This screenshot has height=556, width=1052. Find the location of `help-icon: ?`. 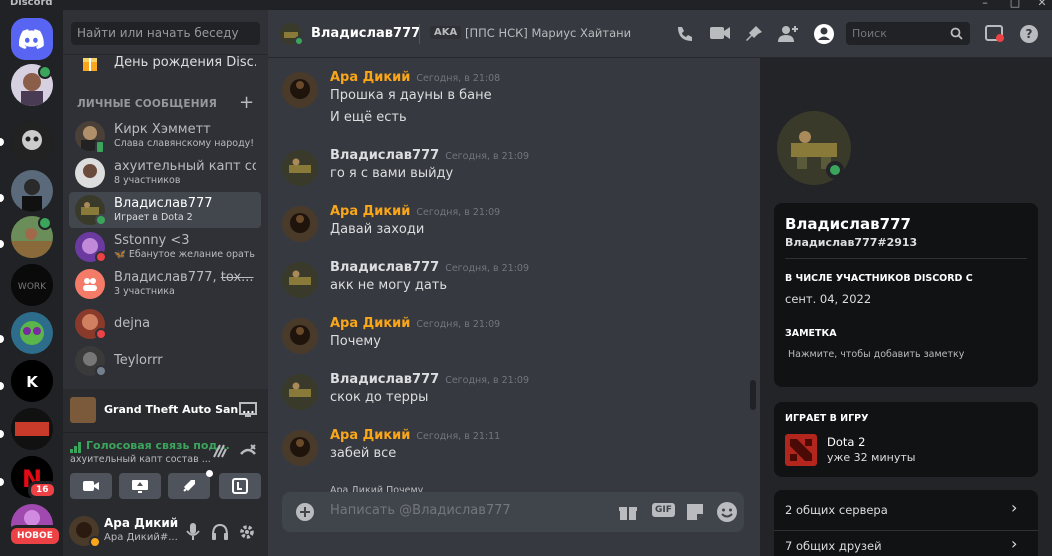

help-icon: ? is located at coordinates (1029, 34).